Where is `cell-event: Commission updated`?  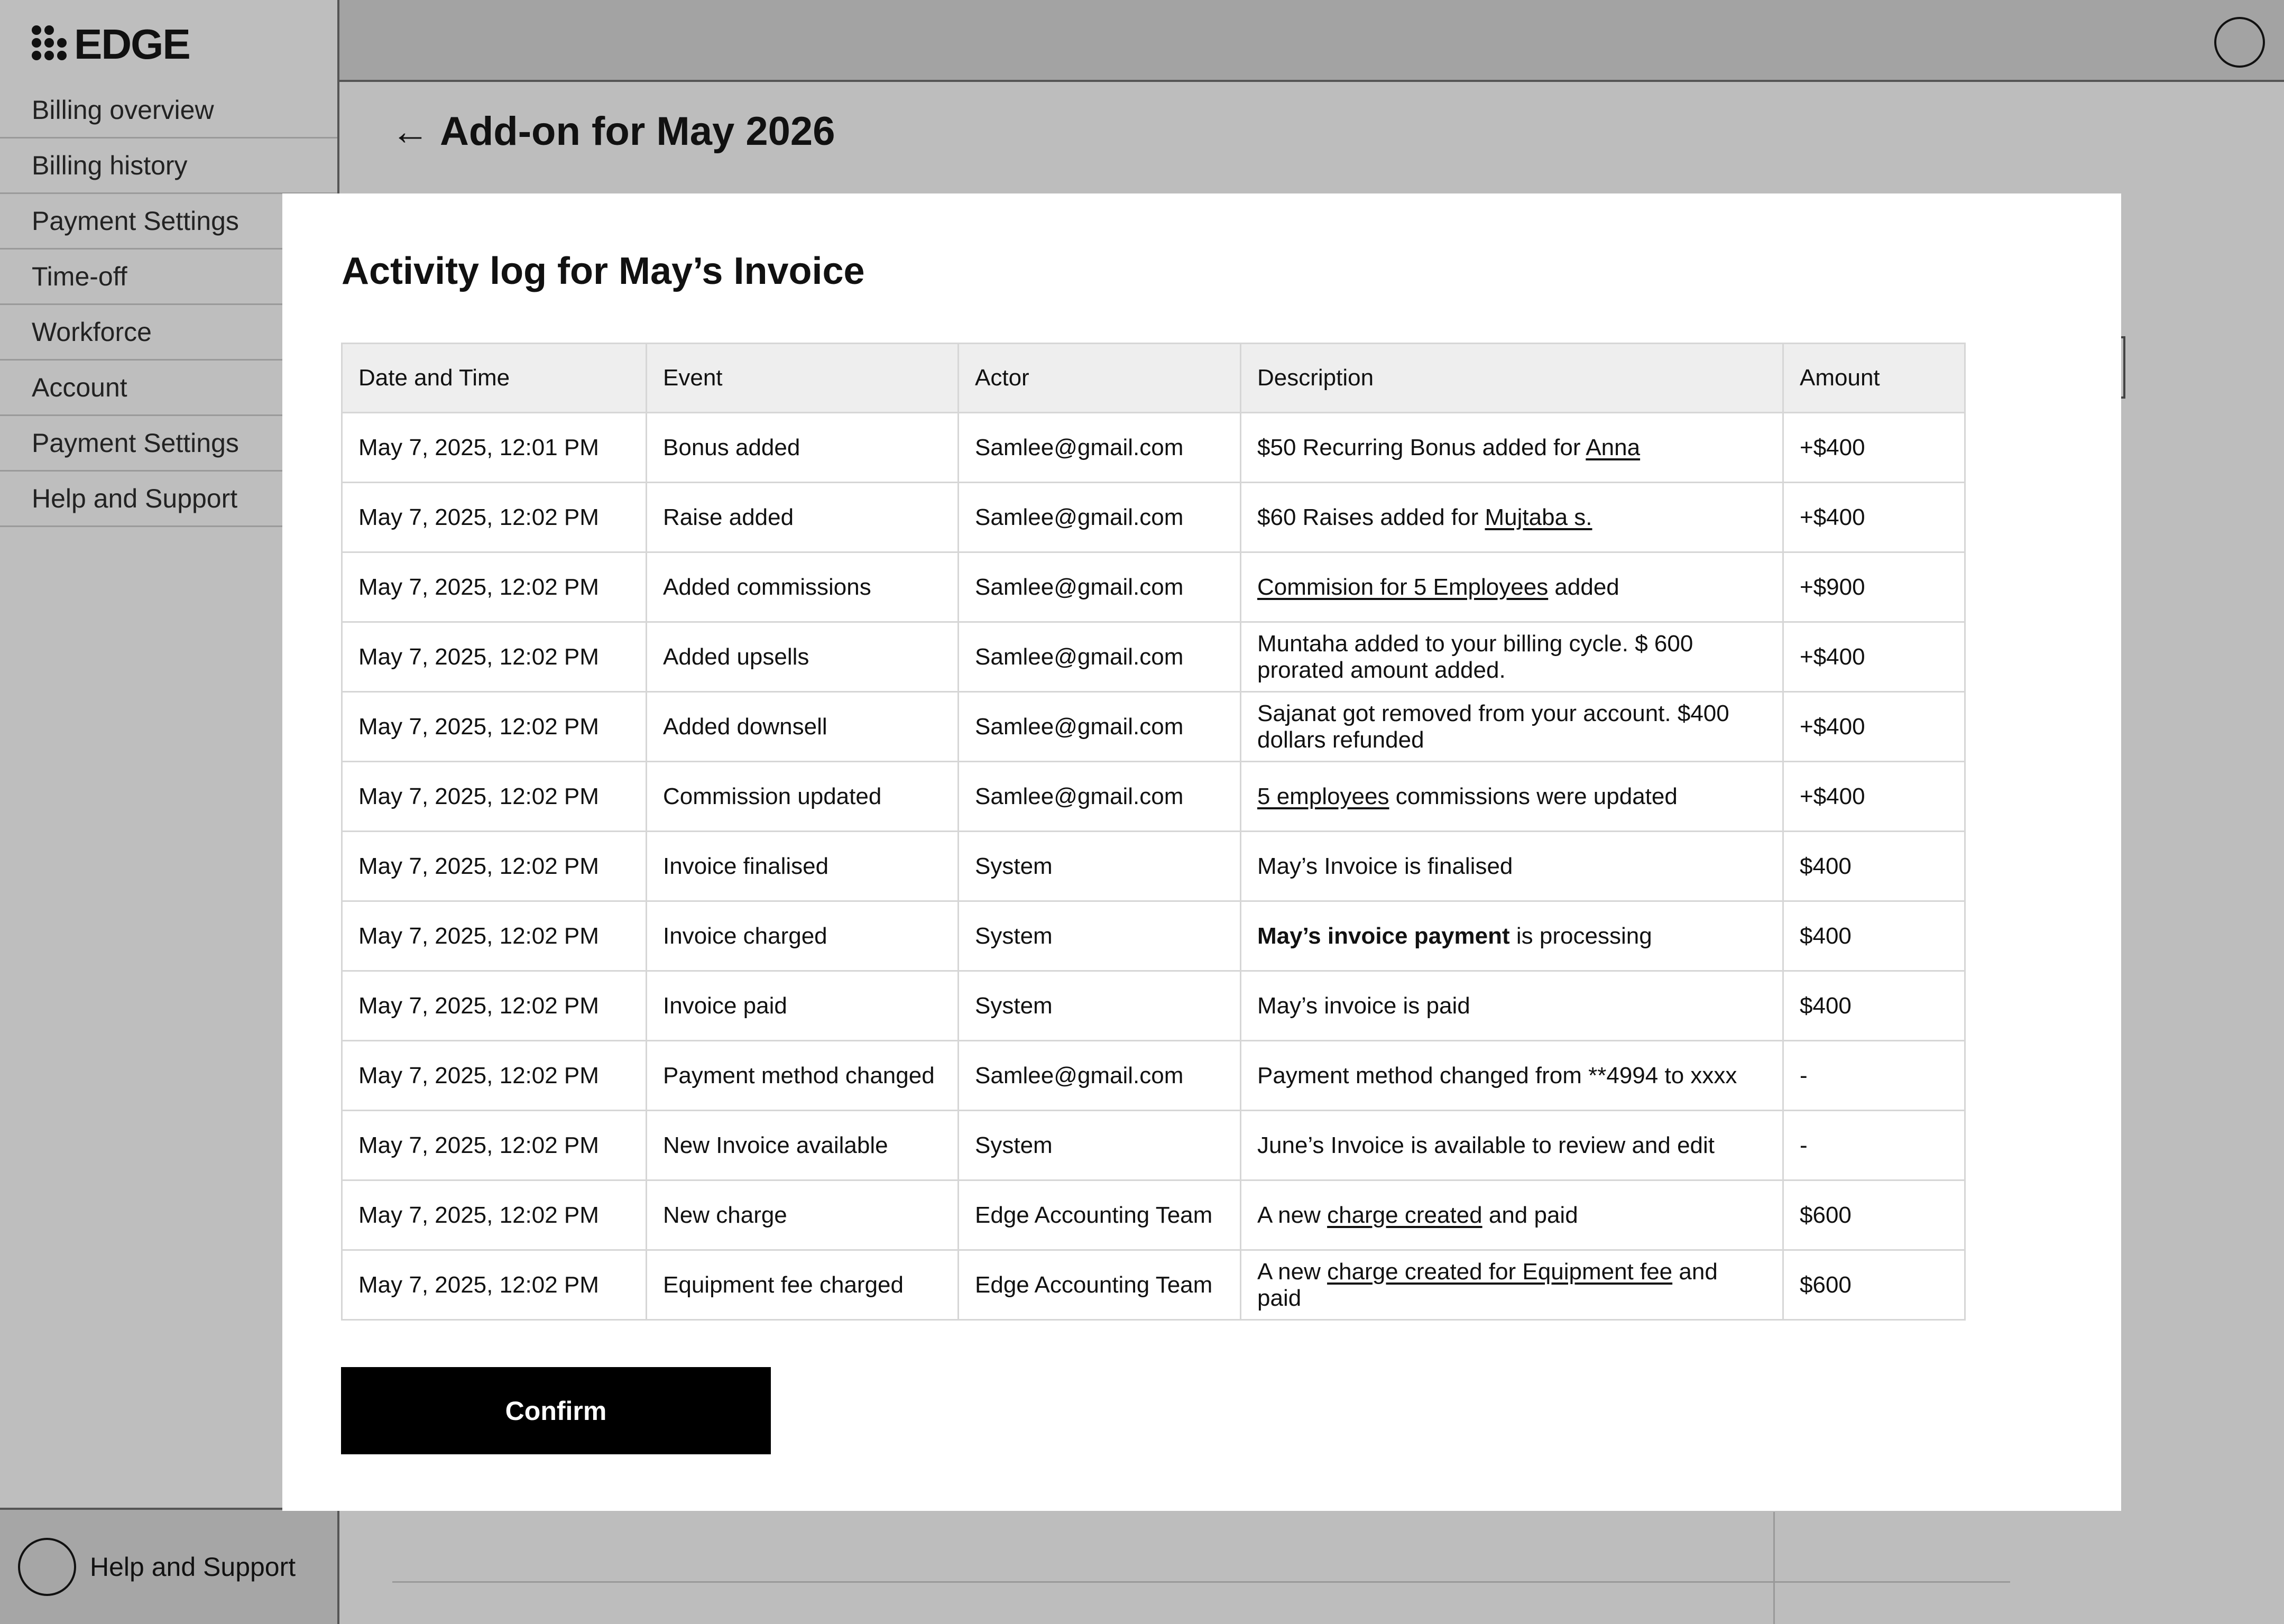
cell-event: Commission updated is located at coordinates (802, 796).